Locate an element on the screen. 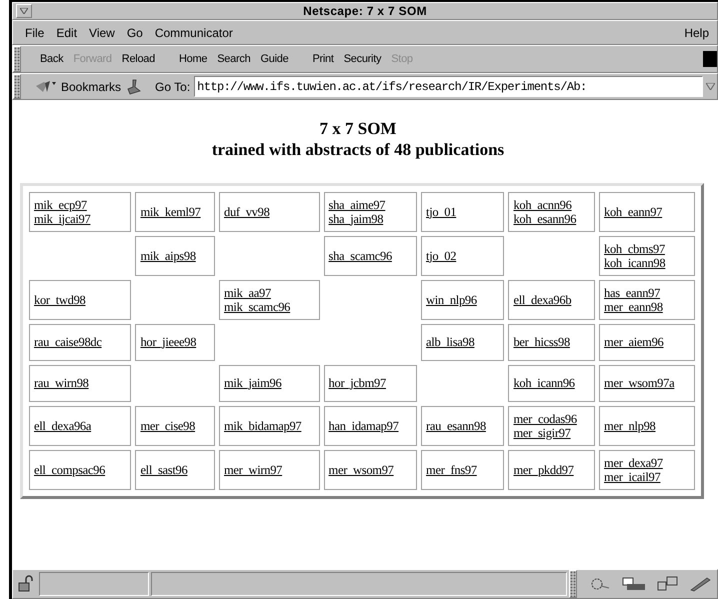  publication-link: mer_nlp98 is located at coordinates (630, 425).